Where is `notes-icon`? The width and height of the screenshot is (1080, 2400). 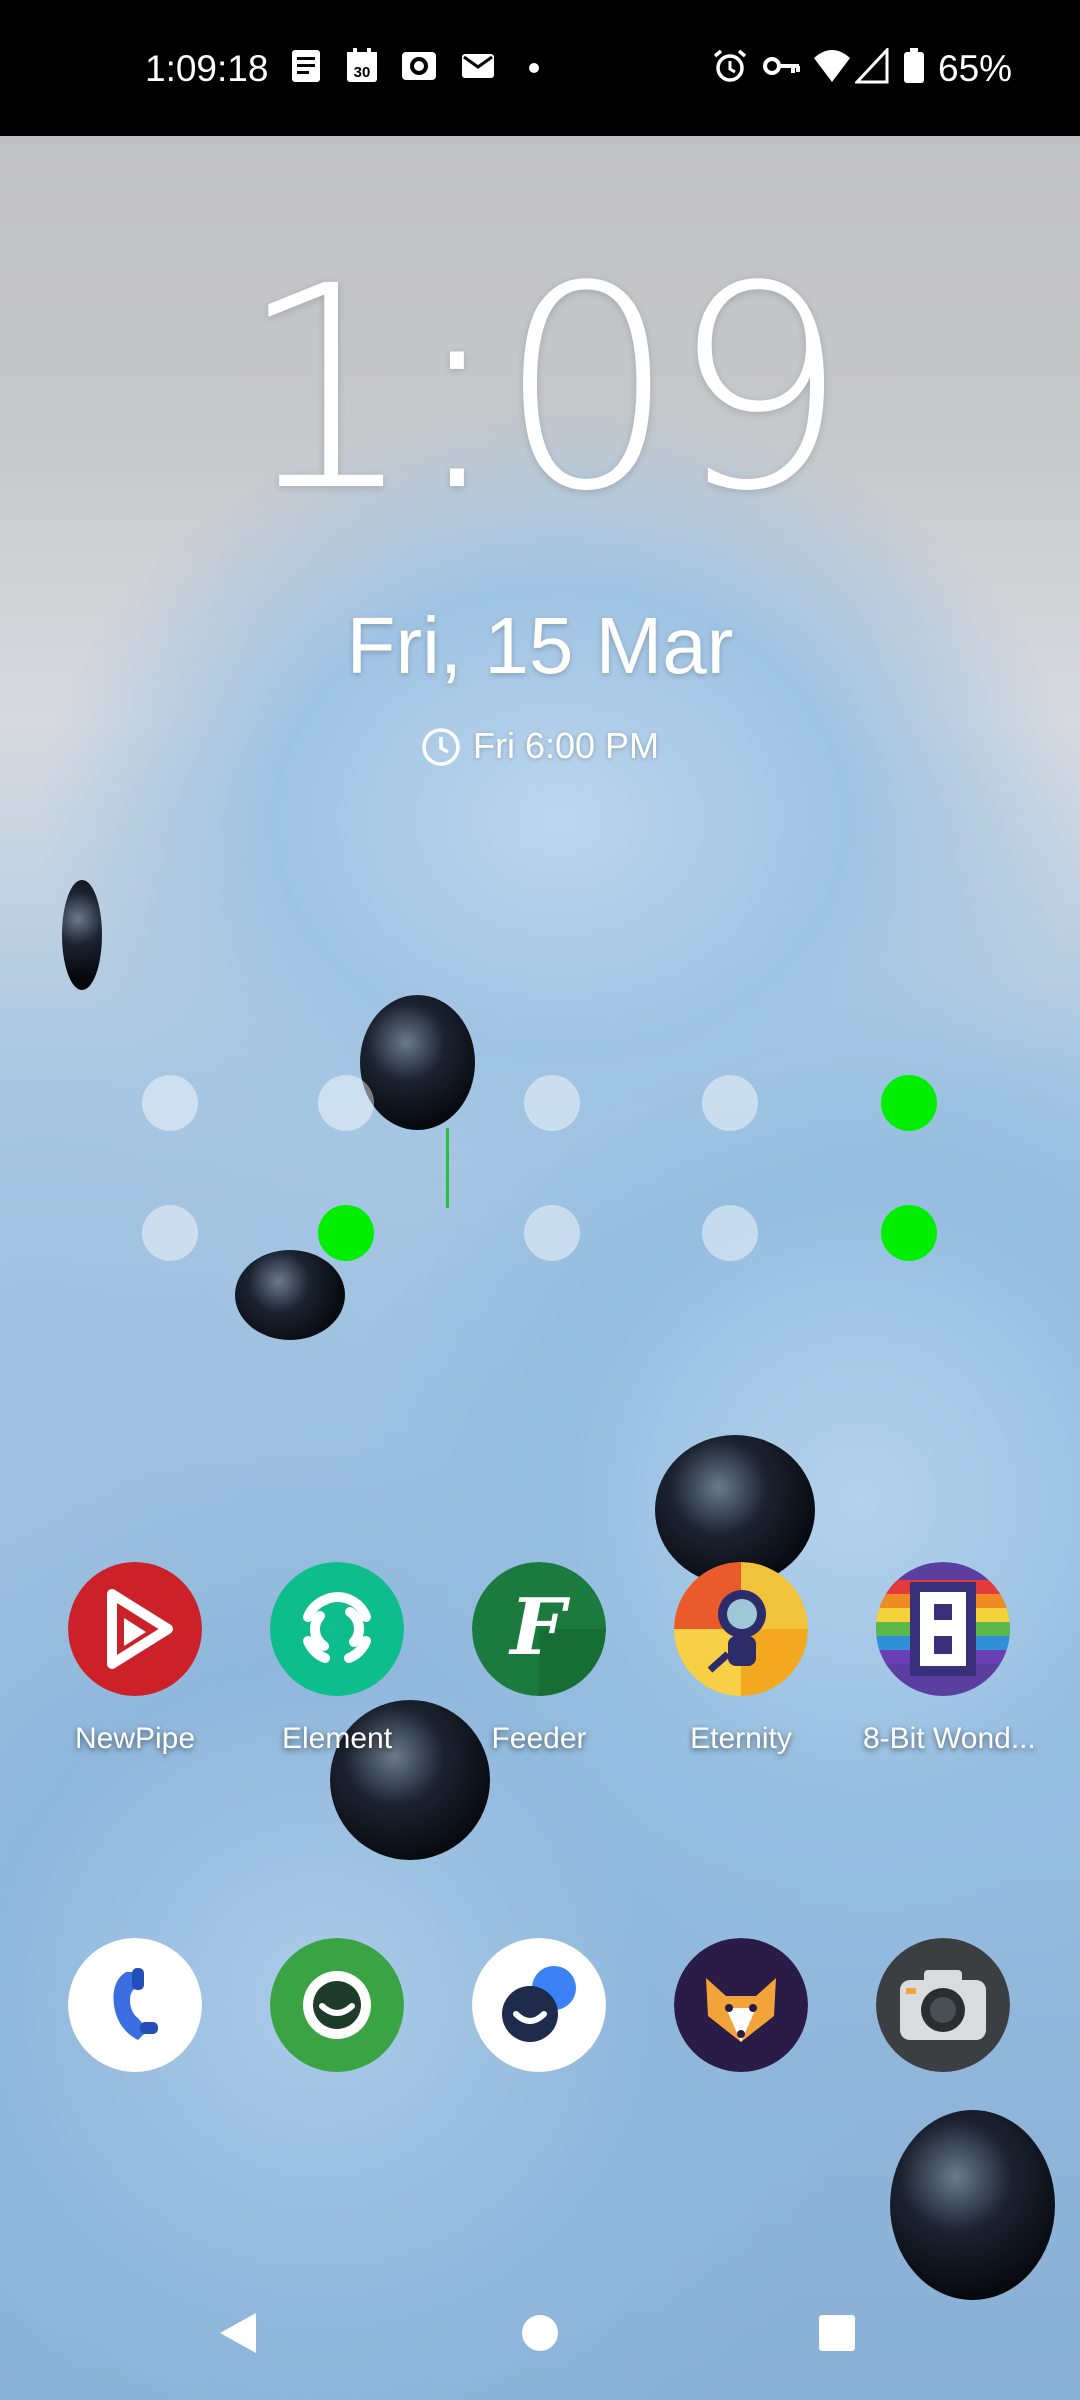
notes-icon is located at coordinates (306, 66).